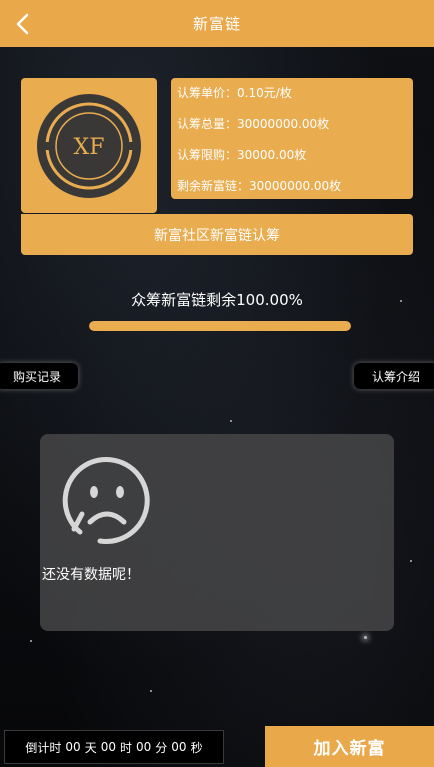 The width and height of the screenshot is (434, 767). I want to click on subscription-intro-button: 认筹介绍, so click(394, 376).